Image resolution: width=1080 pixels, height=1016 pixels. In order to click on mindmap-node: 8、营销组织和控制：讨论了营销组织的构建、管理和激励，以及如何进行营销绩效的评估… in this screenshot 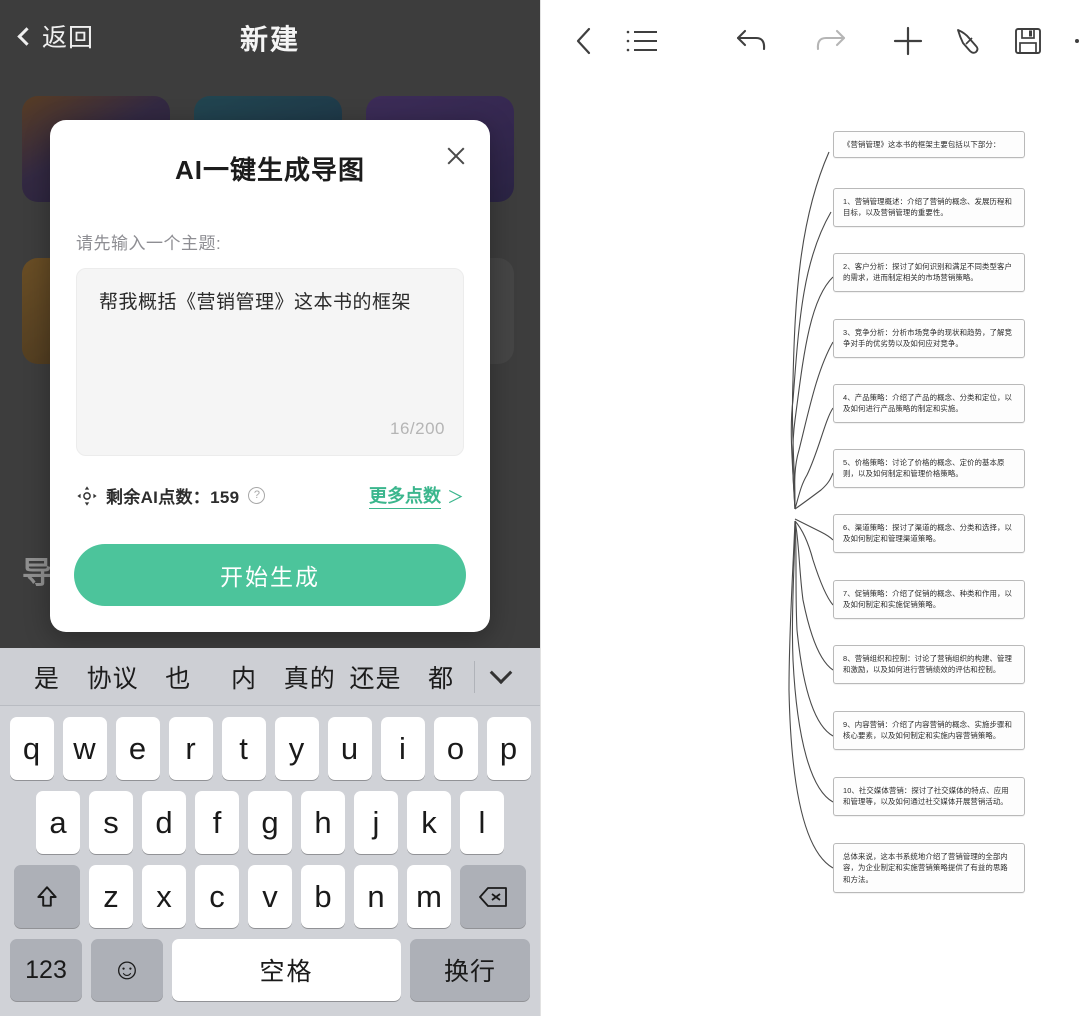, I will do `click(929, 664)`.